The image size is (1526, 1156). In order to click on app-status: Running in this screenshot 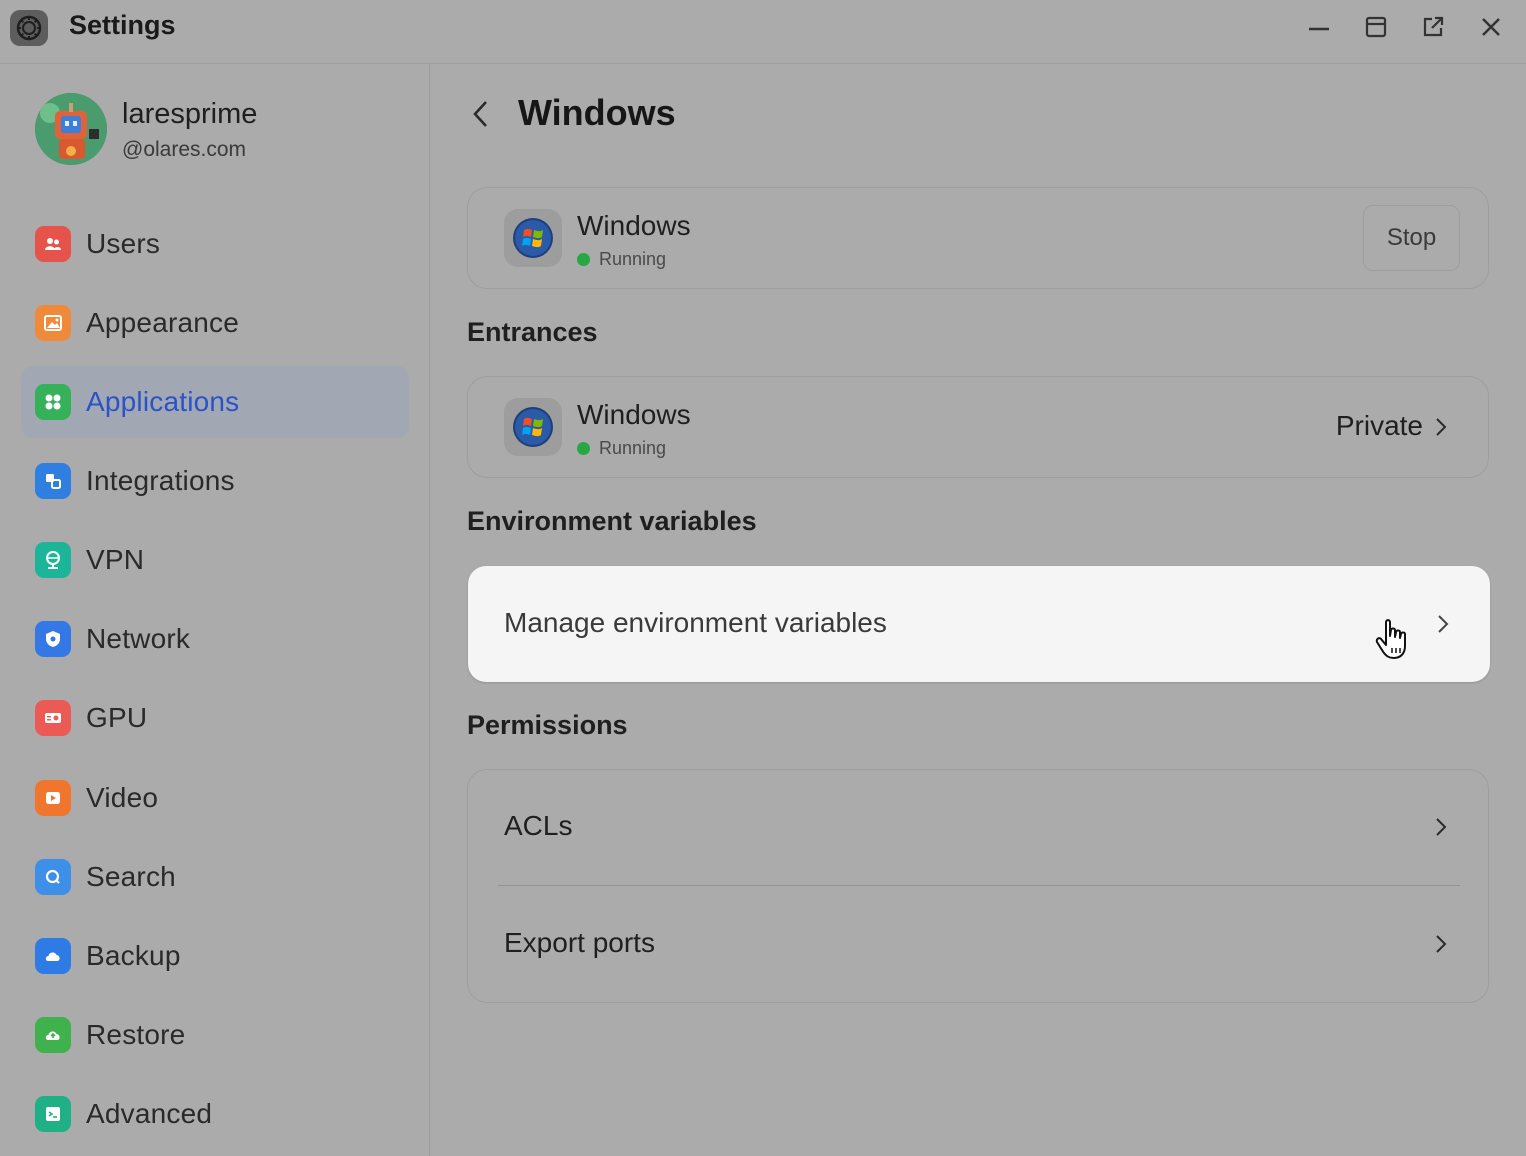, I will do `click(621, 259)`.